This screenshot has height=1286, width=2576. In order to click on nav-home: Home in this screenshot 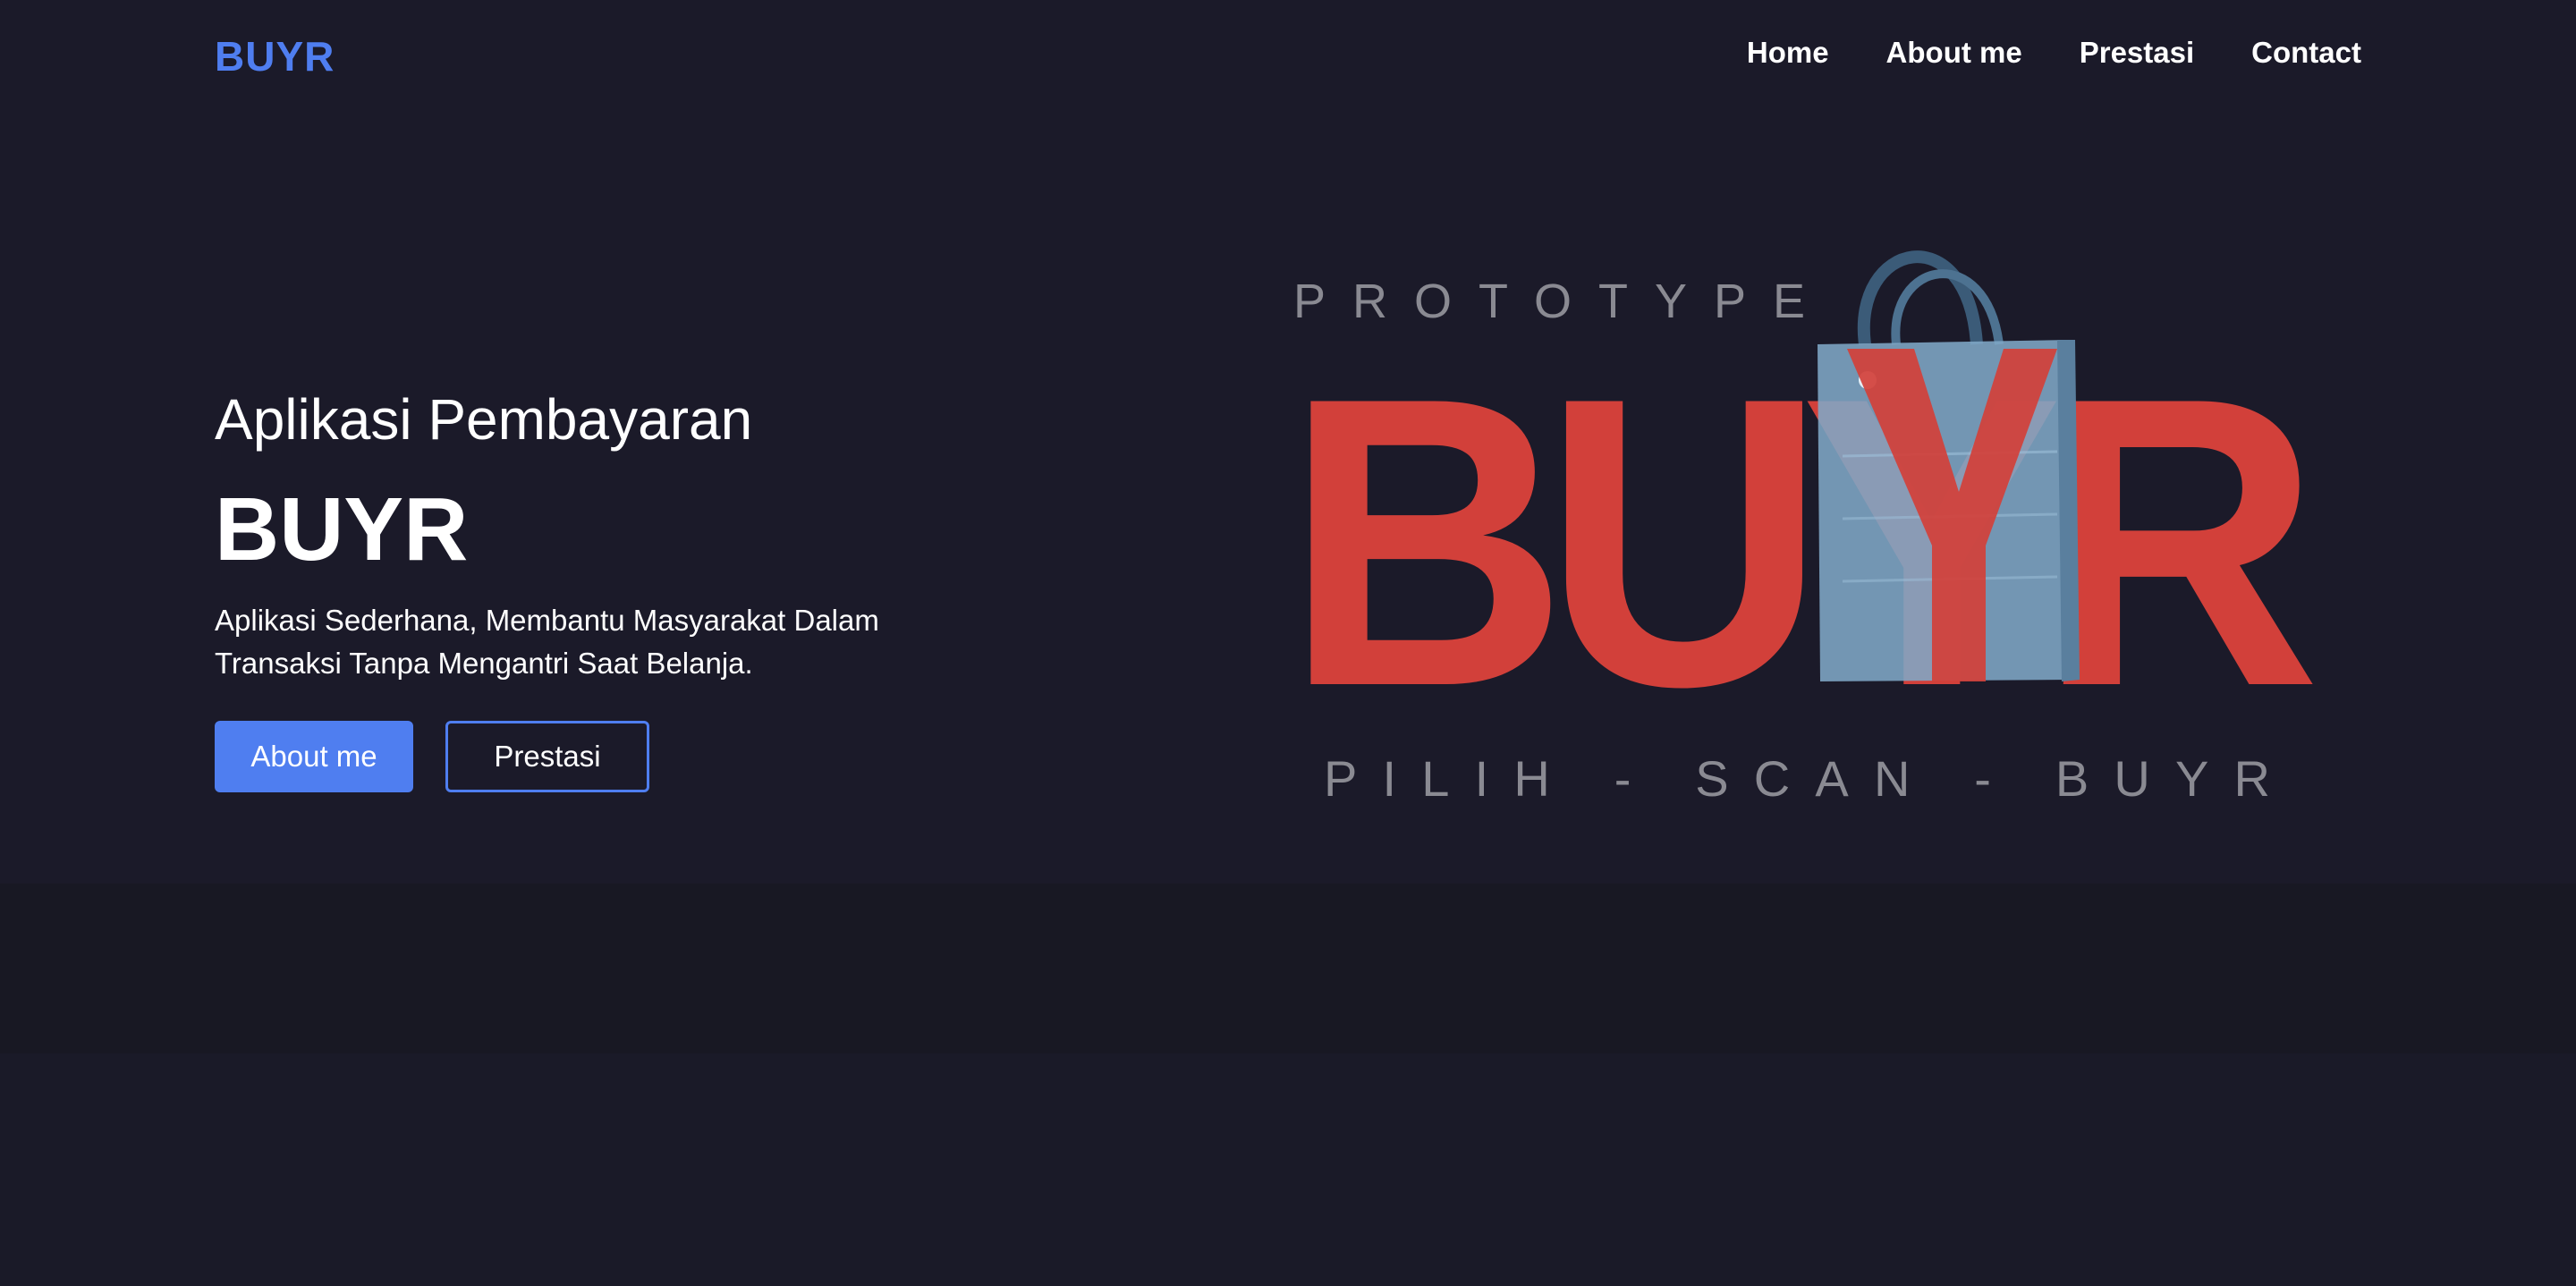, I will do `click(1788, 53)`.